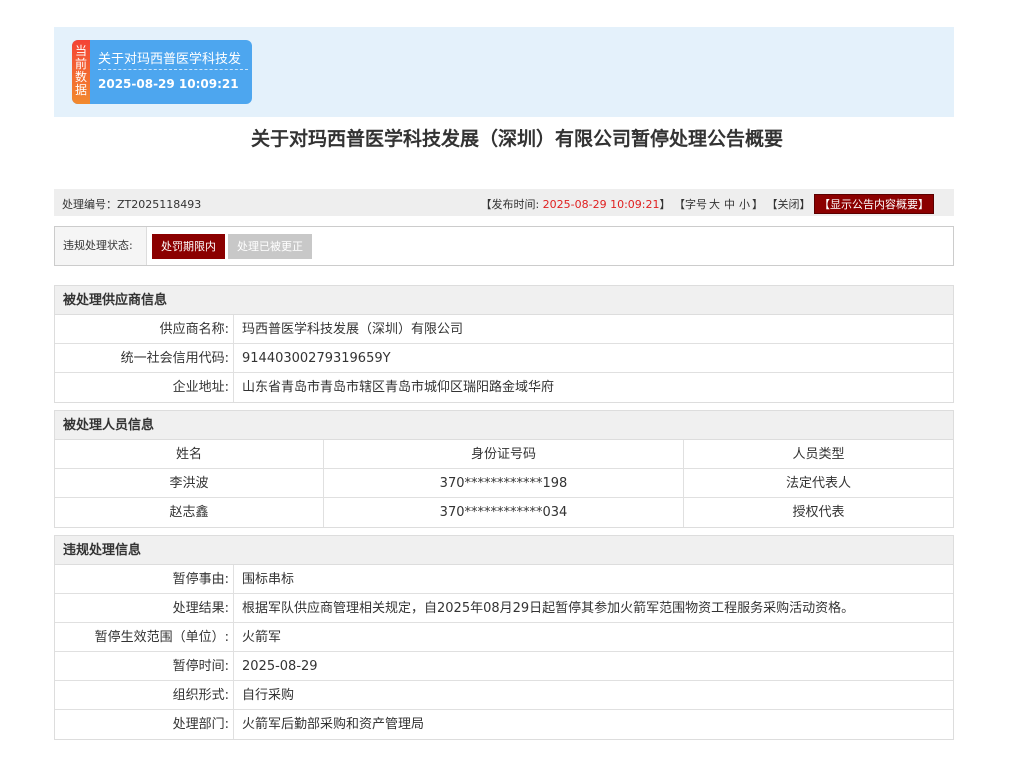 The width and height of the screenshot is (1034, 761). What do you see at coordinates (316, 358) in the screenshot?
I see `field-value: 91440300279319659Y` at bounding box center [316, 358].